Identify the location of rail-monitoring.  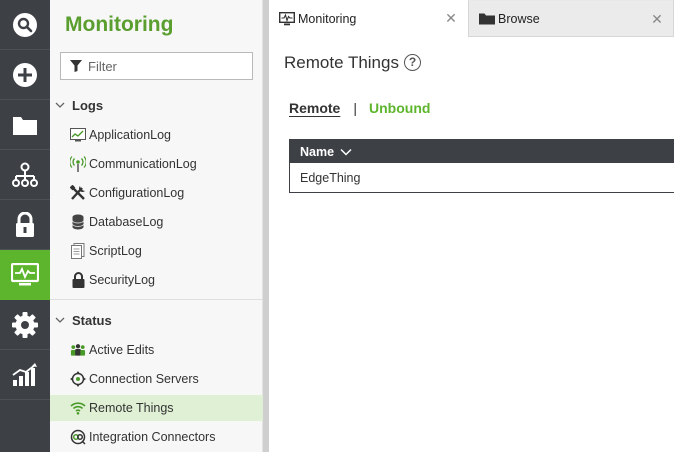
(25, 275).